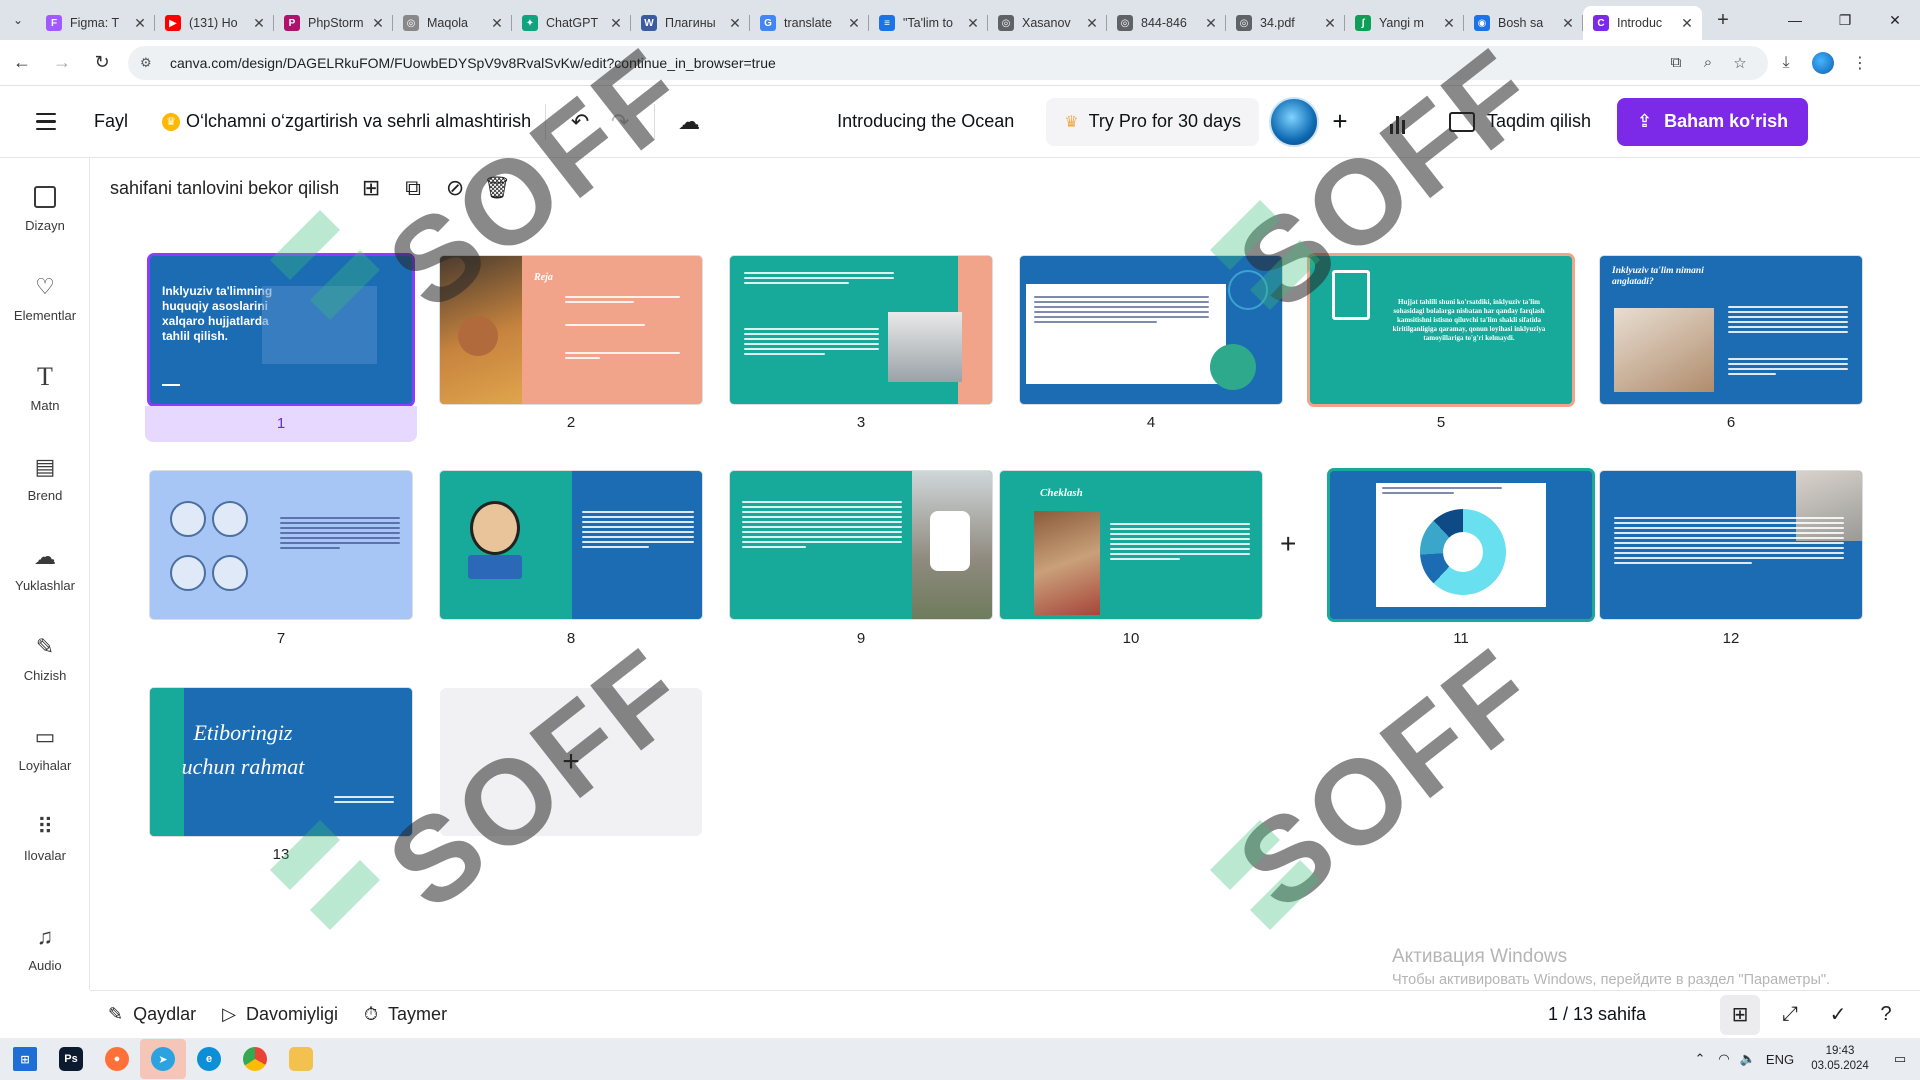 The width and height of the screenshot is (1920, 1080). Describe the element at coordinates (809, 23) in the screenshot. I see `browser-tab: Gtranslate ✕` at that location.